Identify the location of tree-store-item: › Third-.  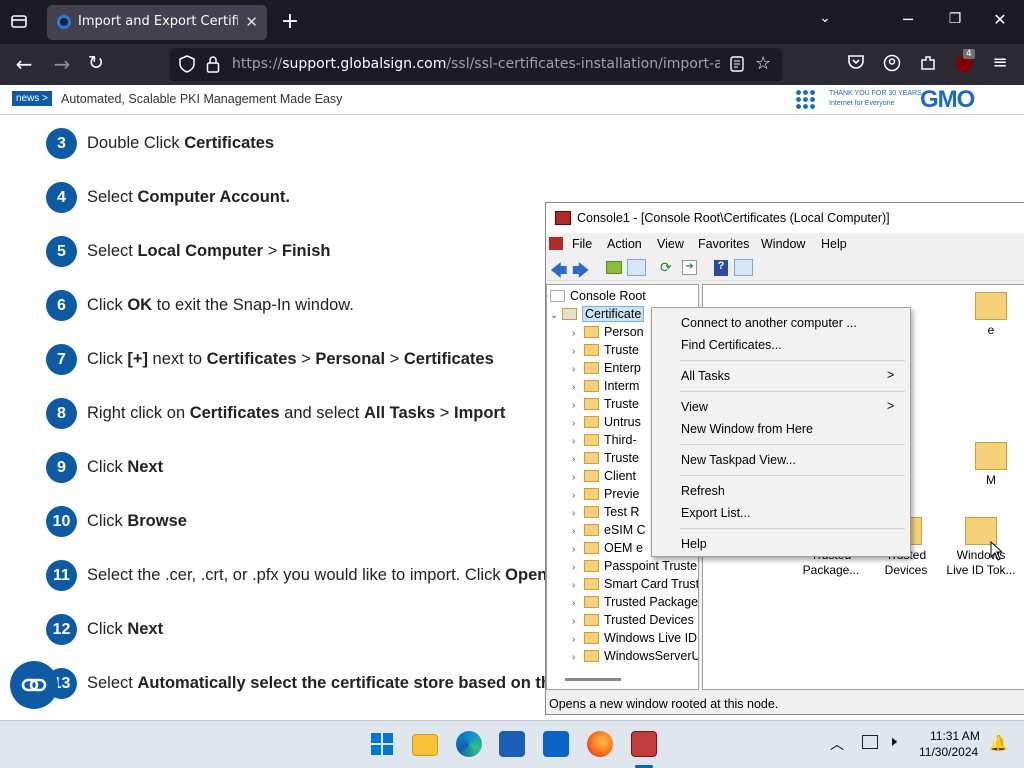
(604, 442).